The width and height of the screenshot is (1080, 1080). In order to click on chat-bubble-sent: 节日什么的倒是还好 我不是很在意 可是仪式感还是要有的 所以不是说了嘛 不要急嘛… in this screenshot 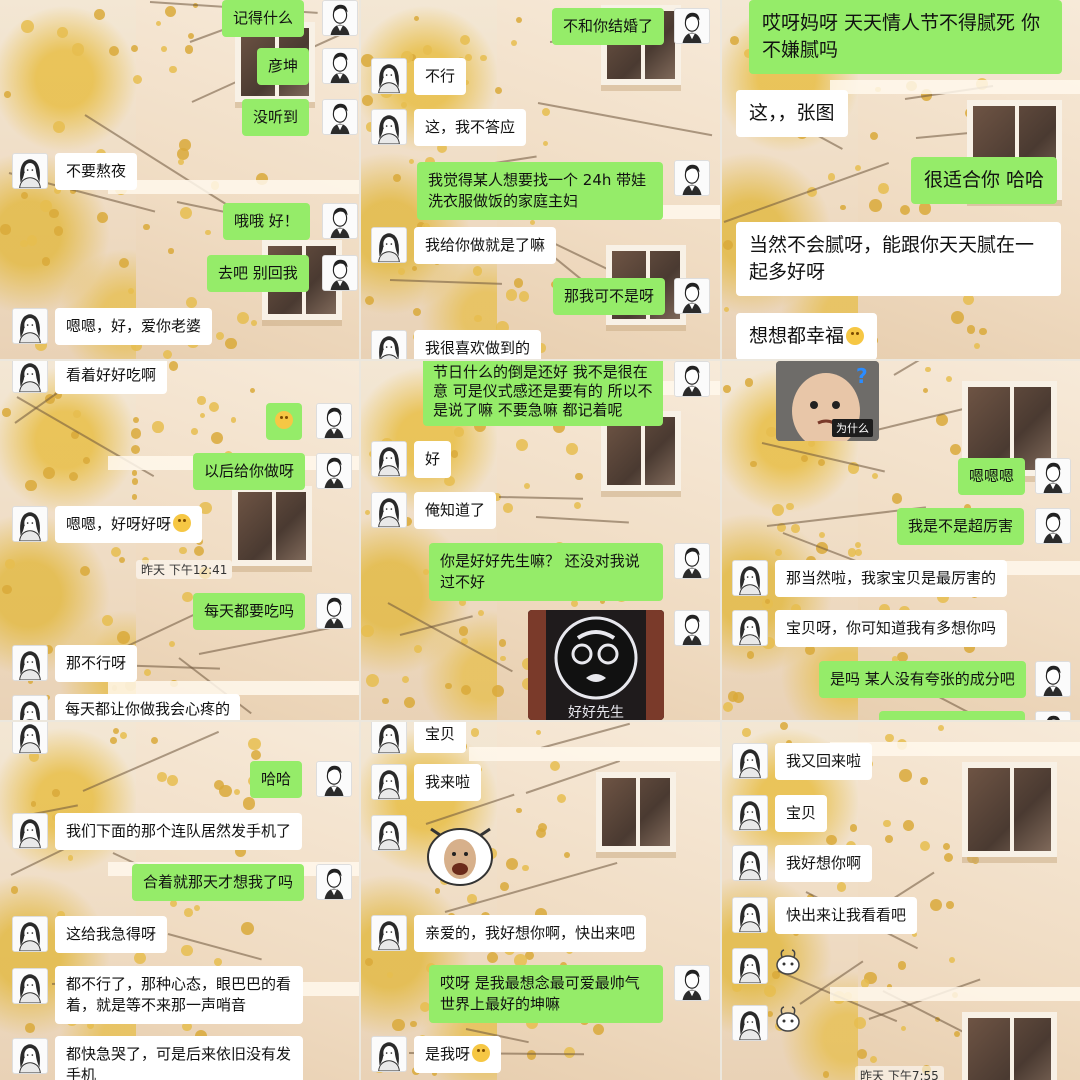, I will do `click(543, 393)`.